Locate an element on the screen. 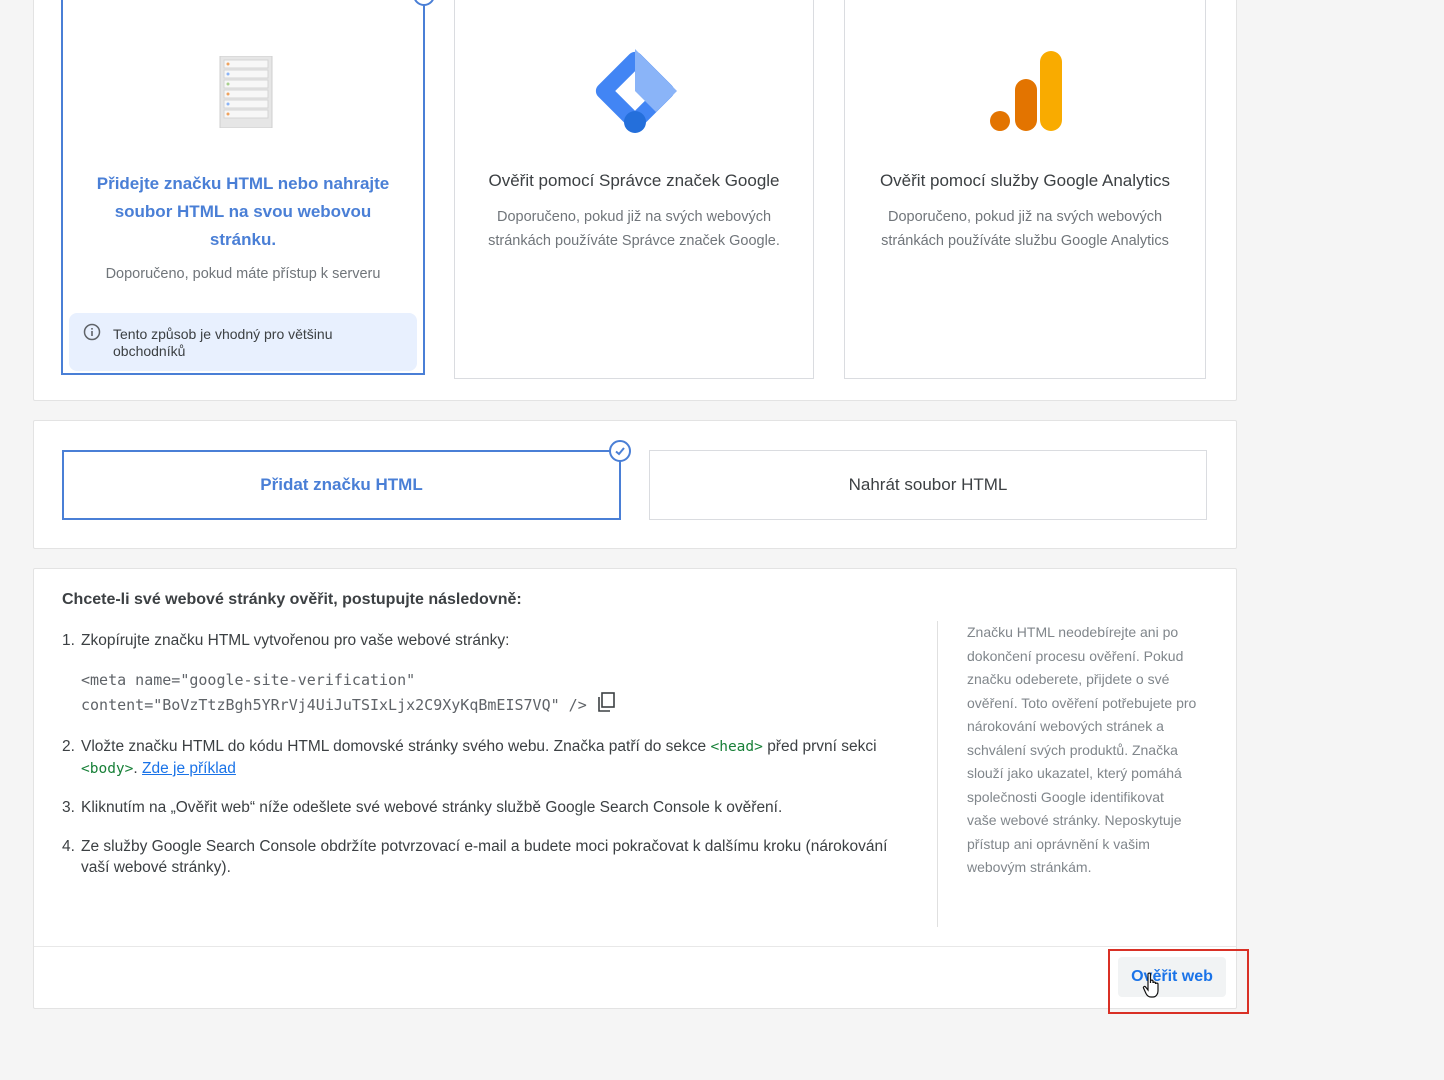 The image size is (1444, 1080). code-tag-body: <body> is located at coordinates (107, 769).